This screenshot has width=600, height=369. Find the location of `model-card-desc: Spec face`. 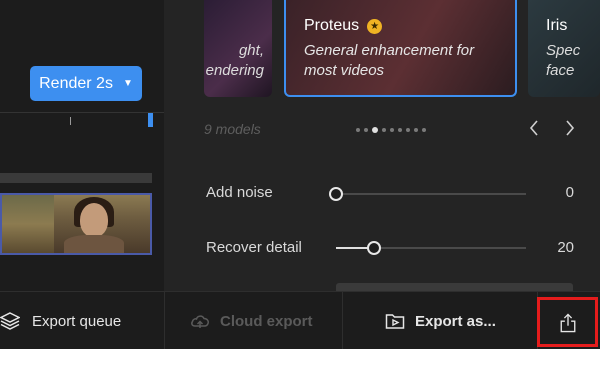

model-card-desc: Spec face is located at coordinates (563, 60).